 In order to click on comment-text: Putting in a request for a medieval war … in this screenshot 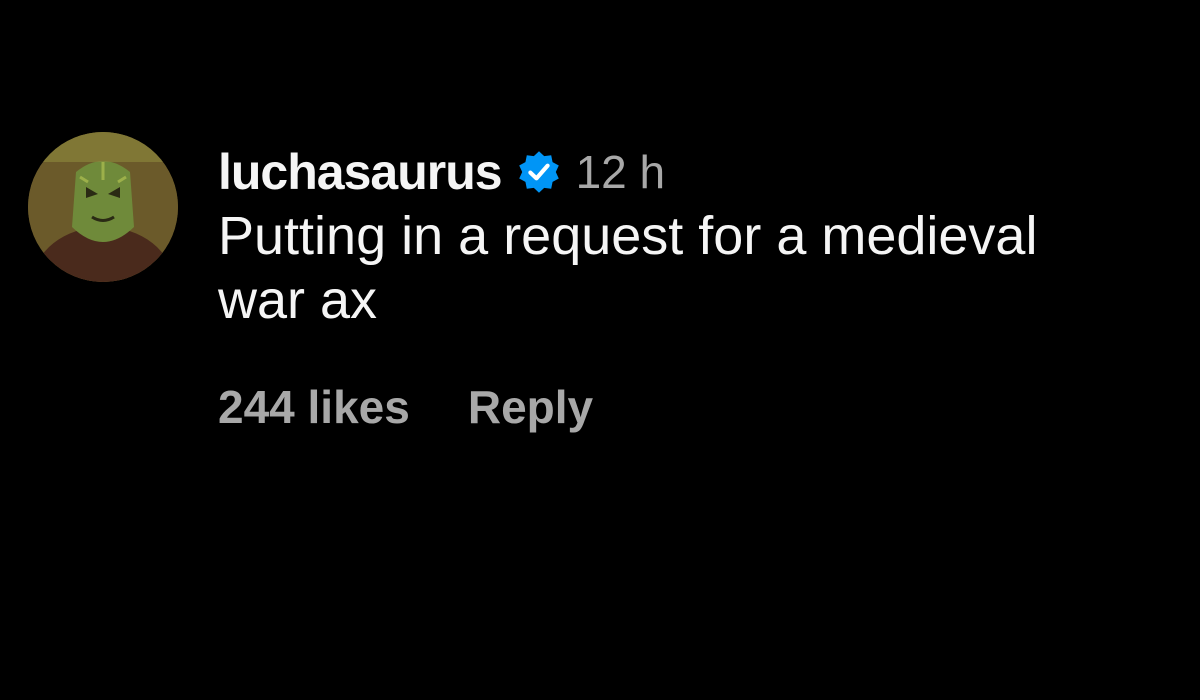, I will do `click(628, 268)`.